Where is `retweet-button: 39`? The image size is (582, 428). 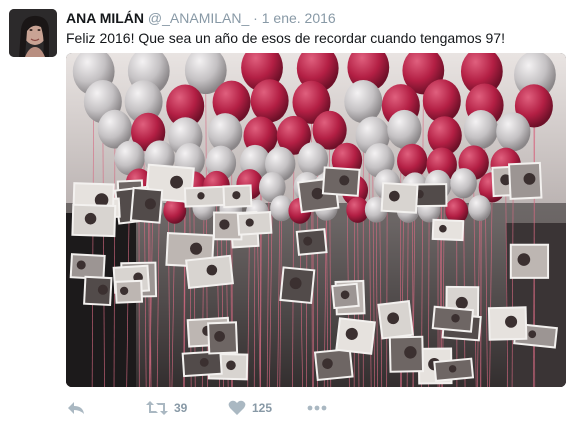 retweet-button: 39 is located at coordinates (166, 408).